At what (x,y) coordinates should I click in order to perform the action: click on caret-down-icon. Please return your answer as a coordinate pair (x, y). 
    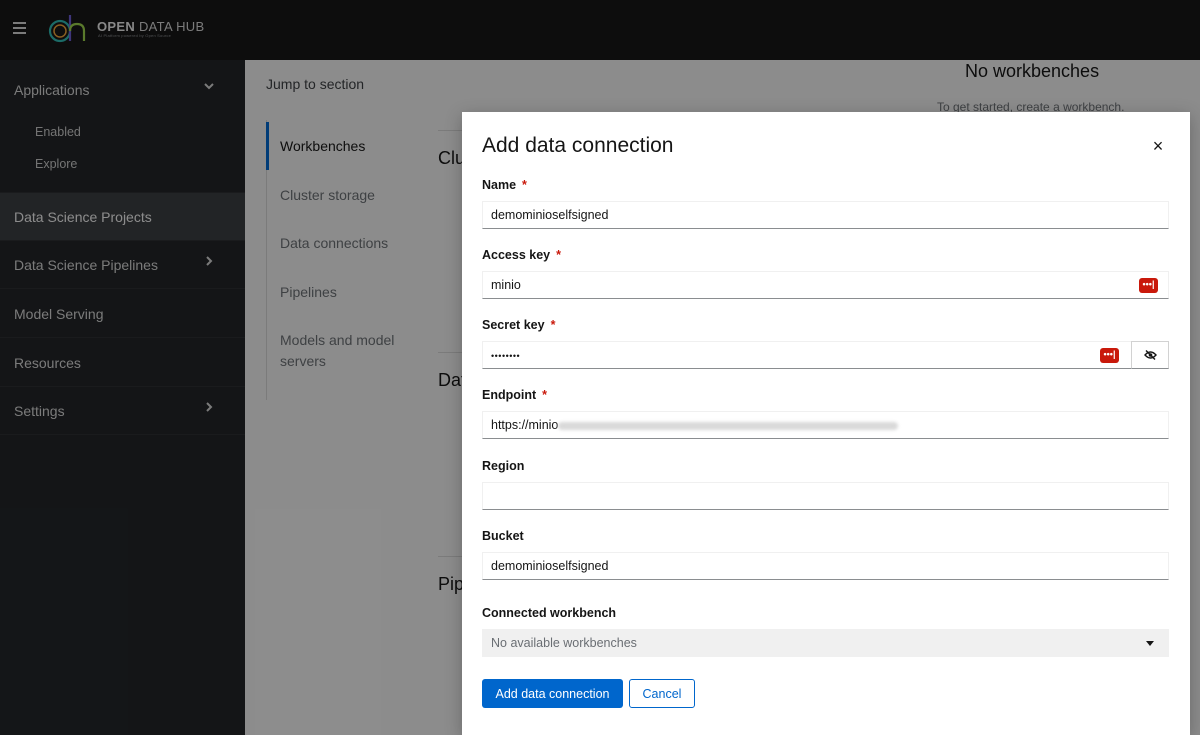
    Looking at the image, I should click on (1150, 643).